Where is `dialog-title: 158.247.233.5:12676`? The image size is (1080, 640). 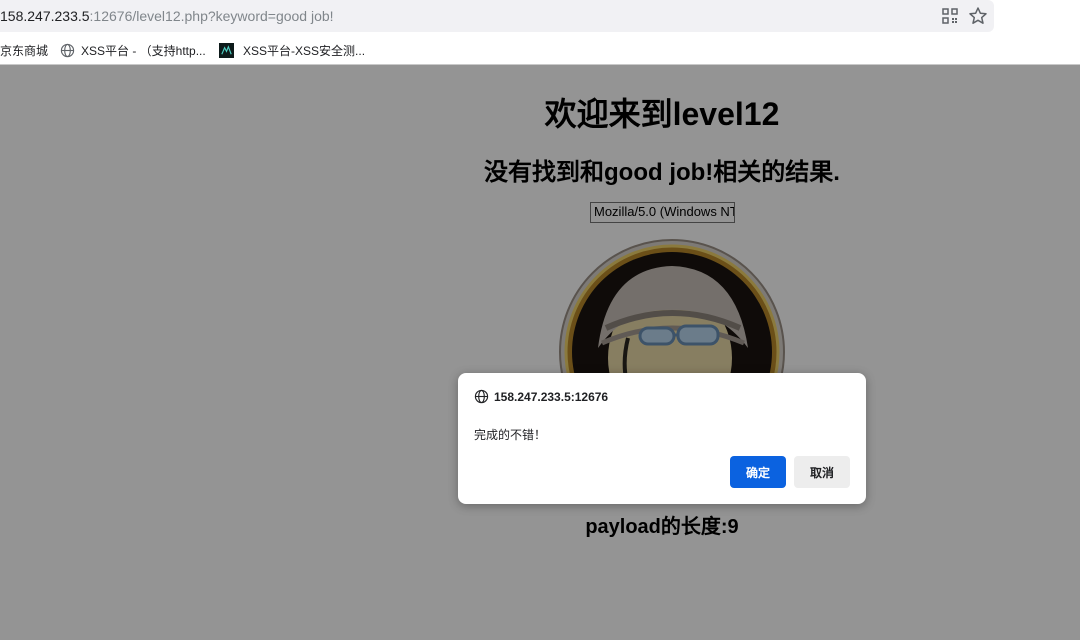 dialog-title: 158.247.233.5:12676 is located at coordinates (541, 396).